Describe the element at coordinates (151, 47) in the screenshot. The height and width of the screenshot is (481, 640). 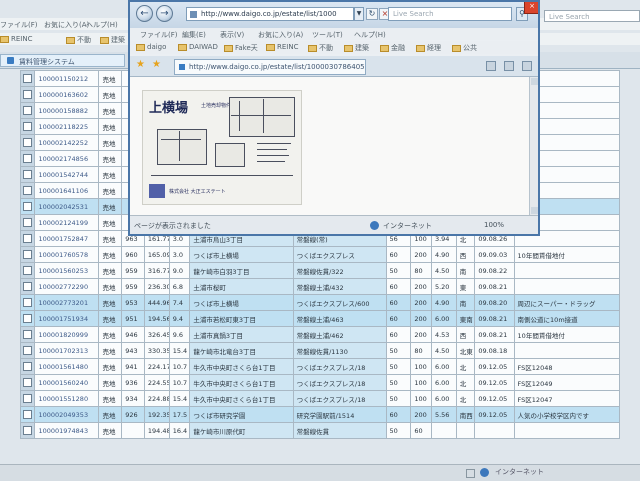
I see `favorite-item: daigo` at that location.